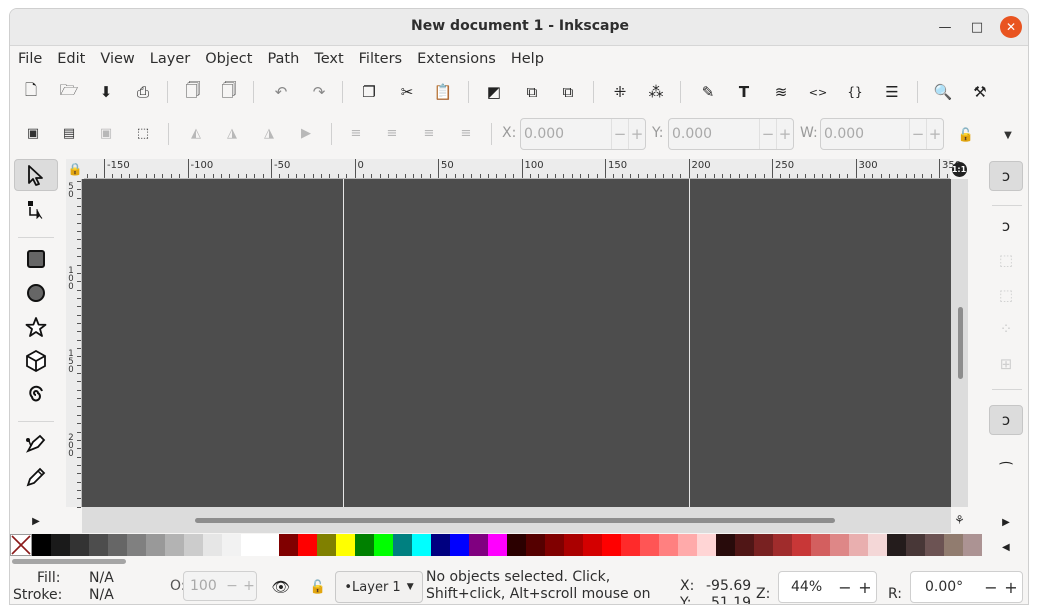  Describe the element at coordinates (944, 587) in the screenshot. I see `rotation-value: 0.00°` at that location.